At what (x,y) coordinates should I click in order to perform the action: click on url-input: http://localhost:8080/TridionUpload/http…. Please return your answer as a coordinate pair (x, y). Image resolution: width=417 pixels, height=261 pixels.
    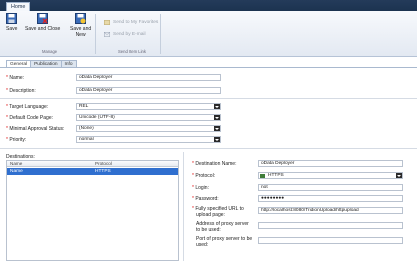
    Looking at the image, I should click on (330, 210).